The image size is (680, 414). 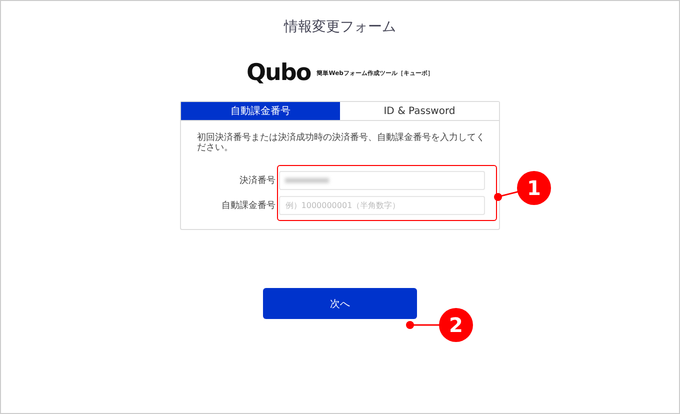 I want to click on blurred-value, so click(x=307, y=180).